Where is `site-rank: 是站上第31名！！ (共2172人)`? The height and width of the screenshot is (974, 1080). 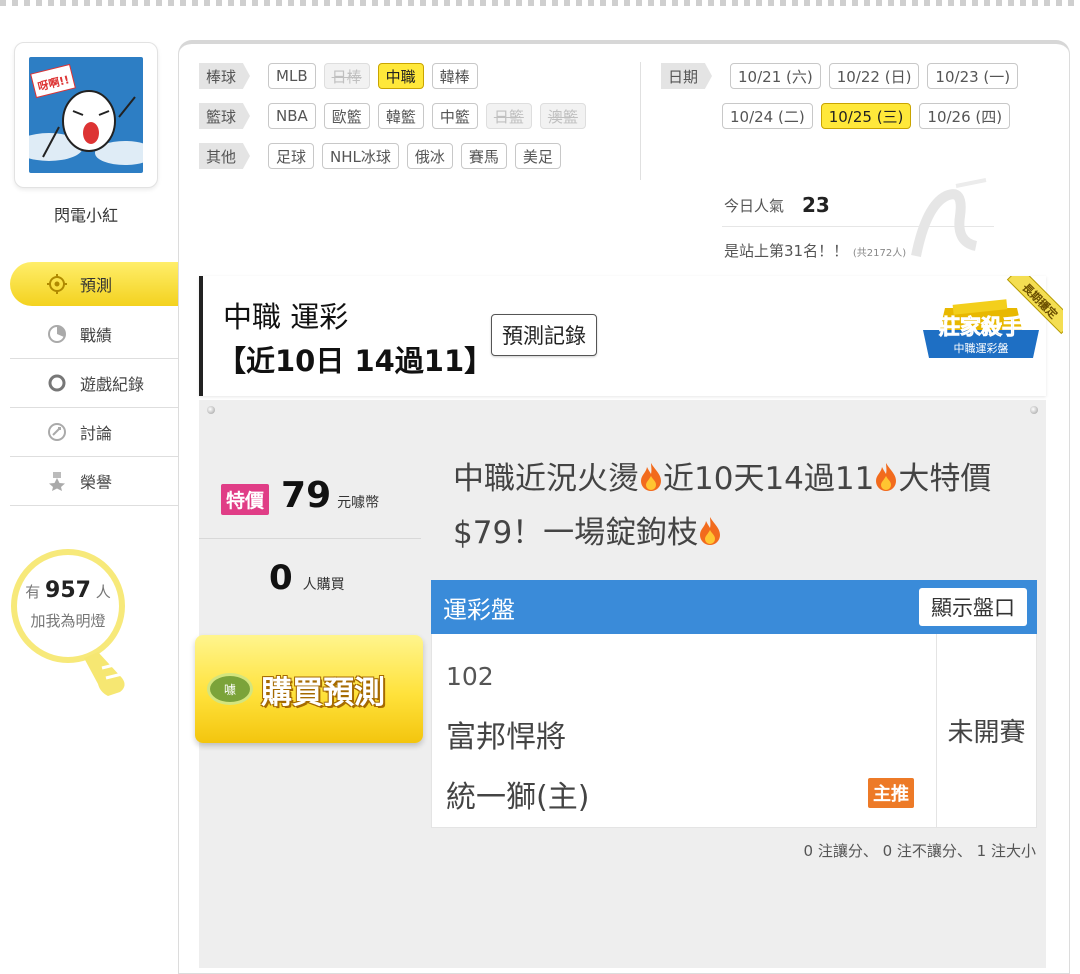 site-rank: 是站上第31名！！ (共2172人) is located at coordinates (815, 250).